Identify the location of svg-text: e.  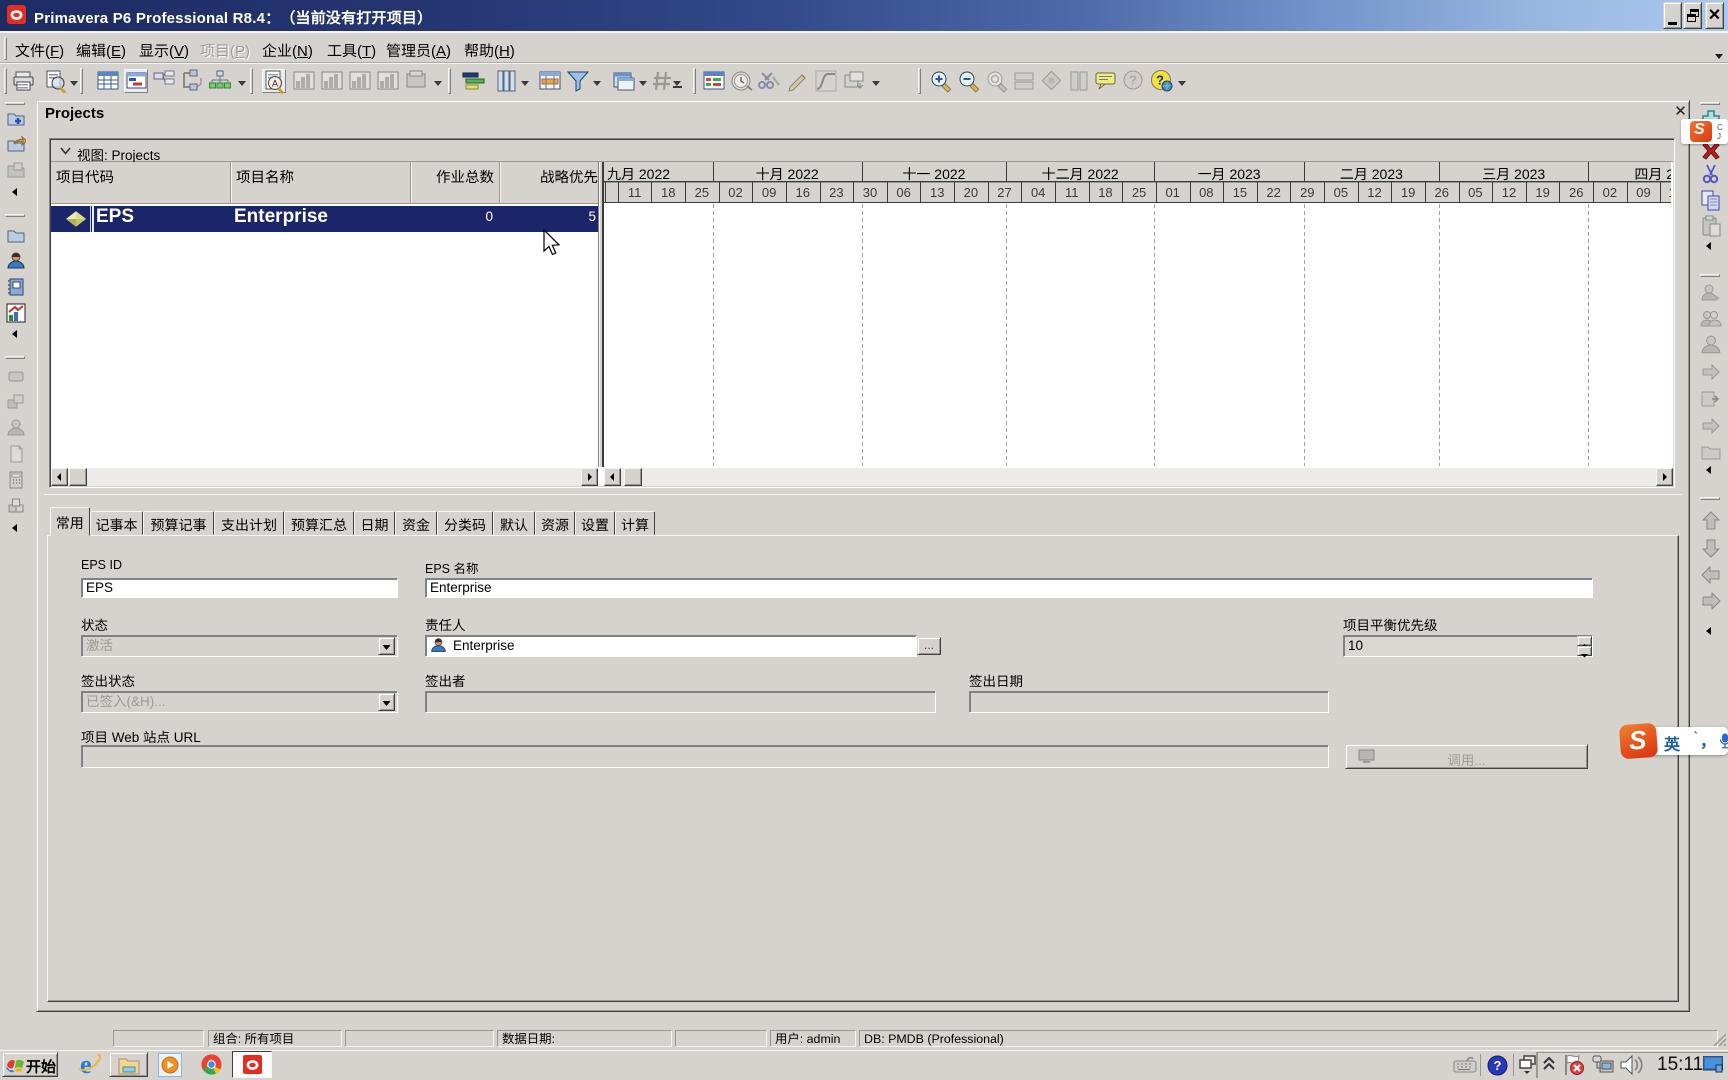
(86, 1064).